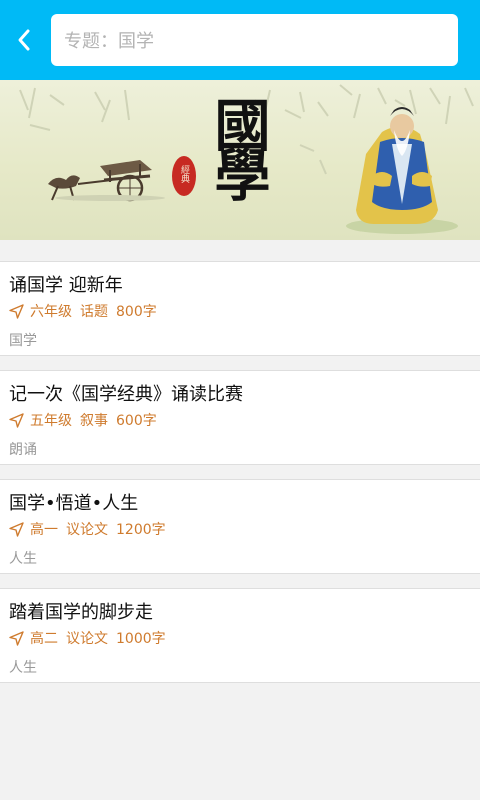 The image size is (480, 800). Describe the element at coordinates (81, 612) in the screenshot. I see `article-title: 踏着国学的脚步走` at that location.